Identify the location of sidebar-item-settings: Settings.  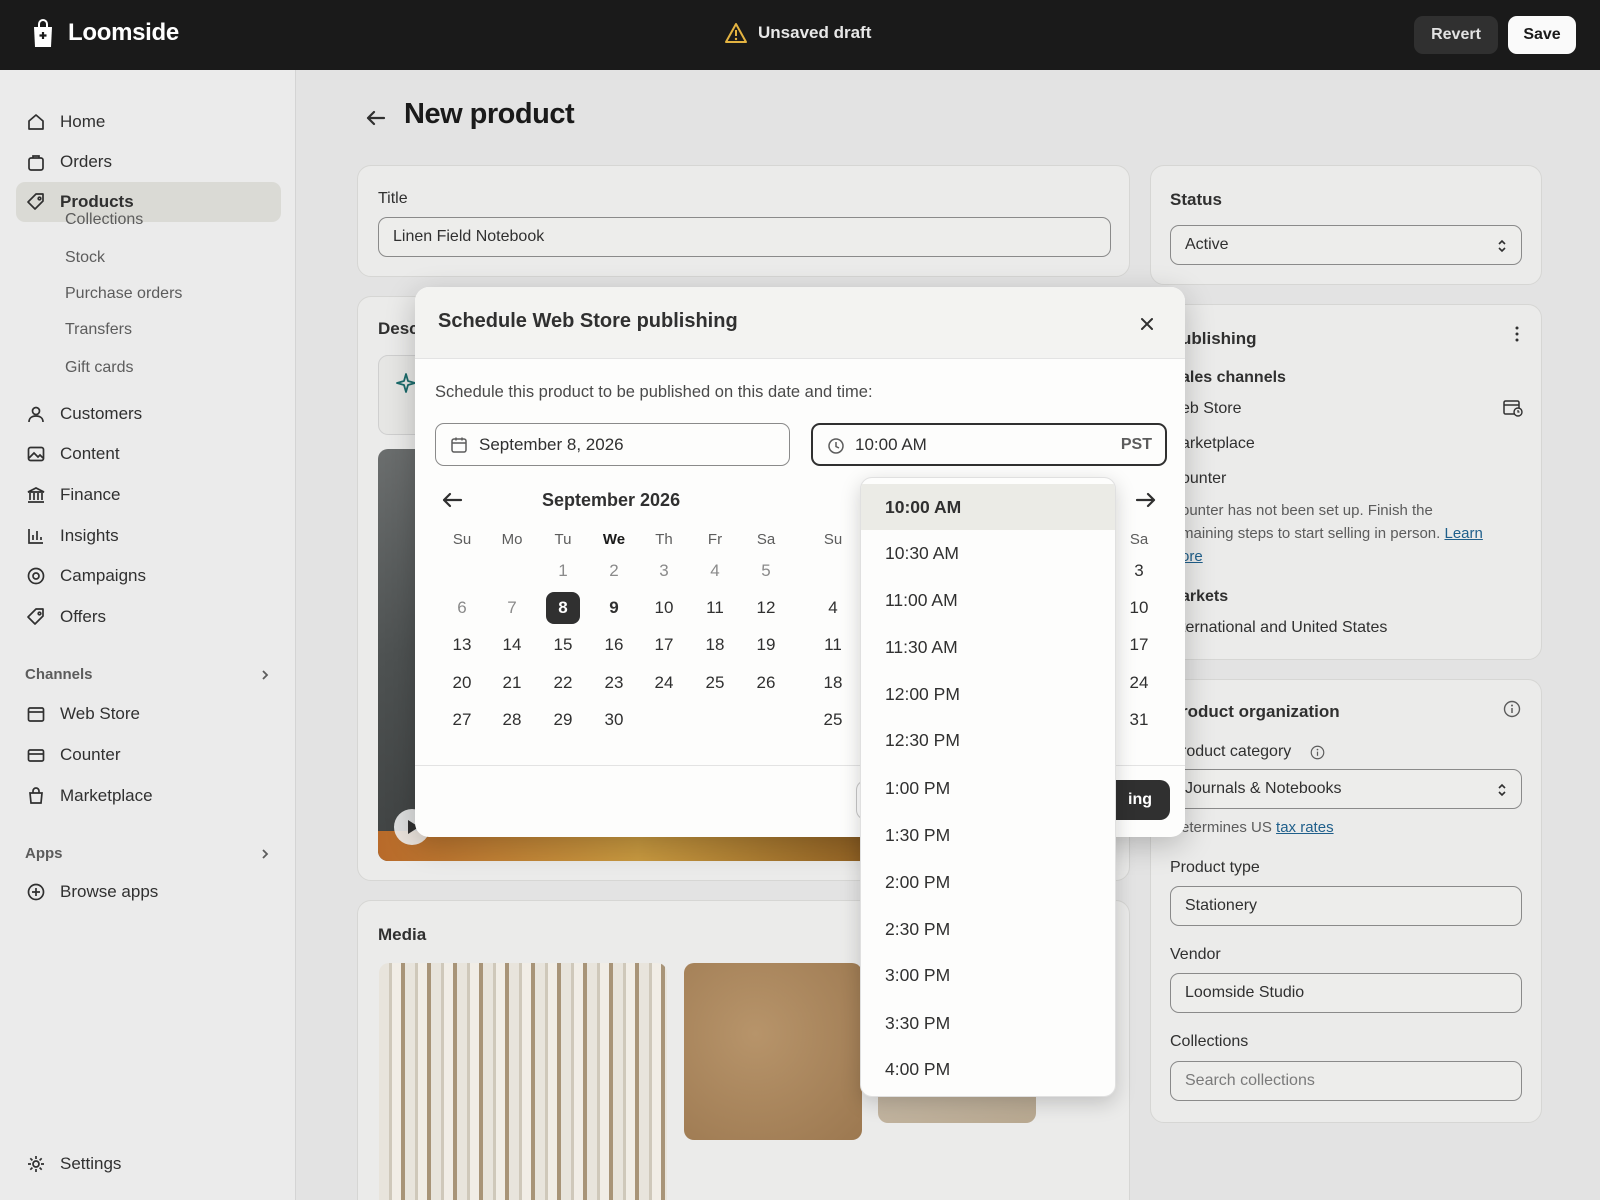
(148, 1164).